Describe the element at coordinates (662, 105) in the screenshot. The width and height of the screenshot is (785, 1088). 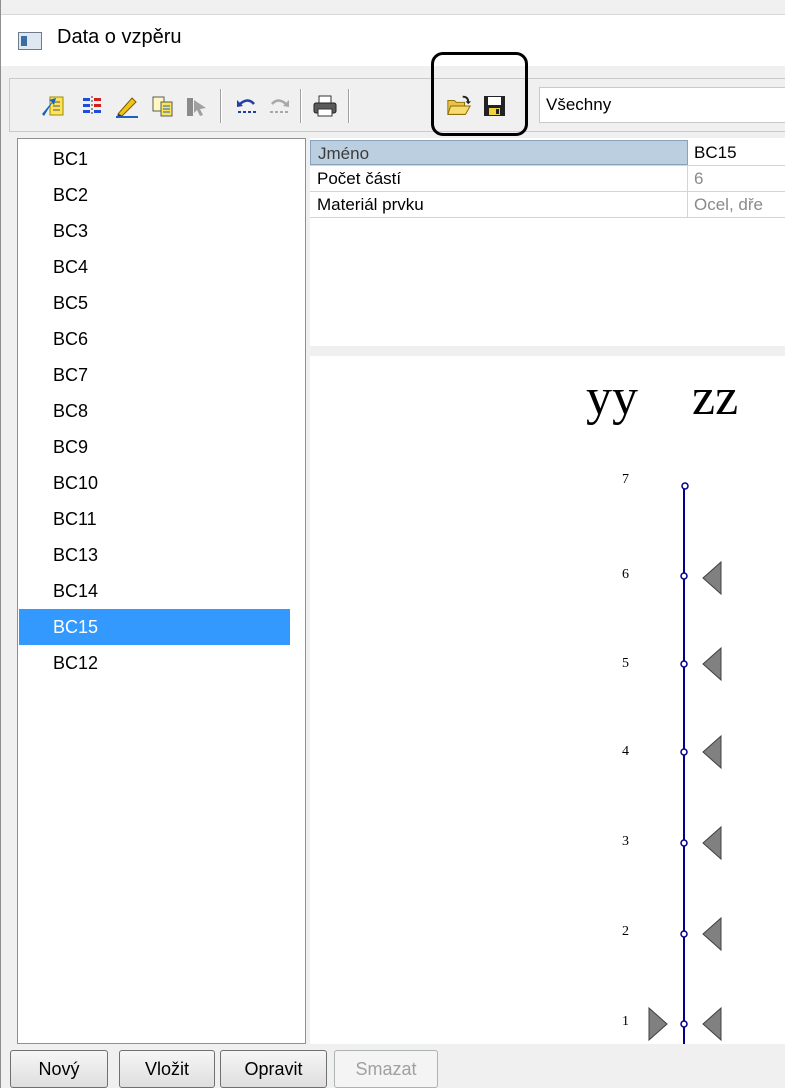
I see `filter-combo: Všechny` at that location.